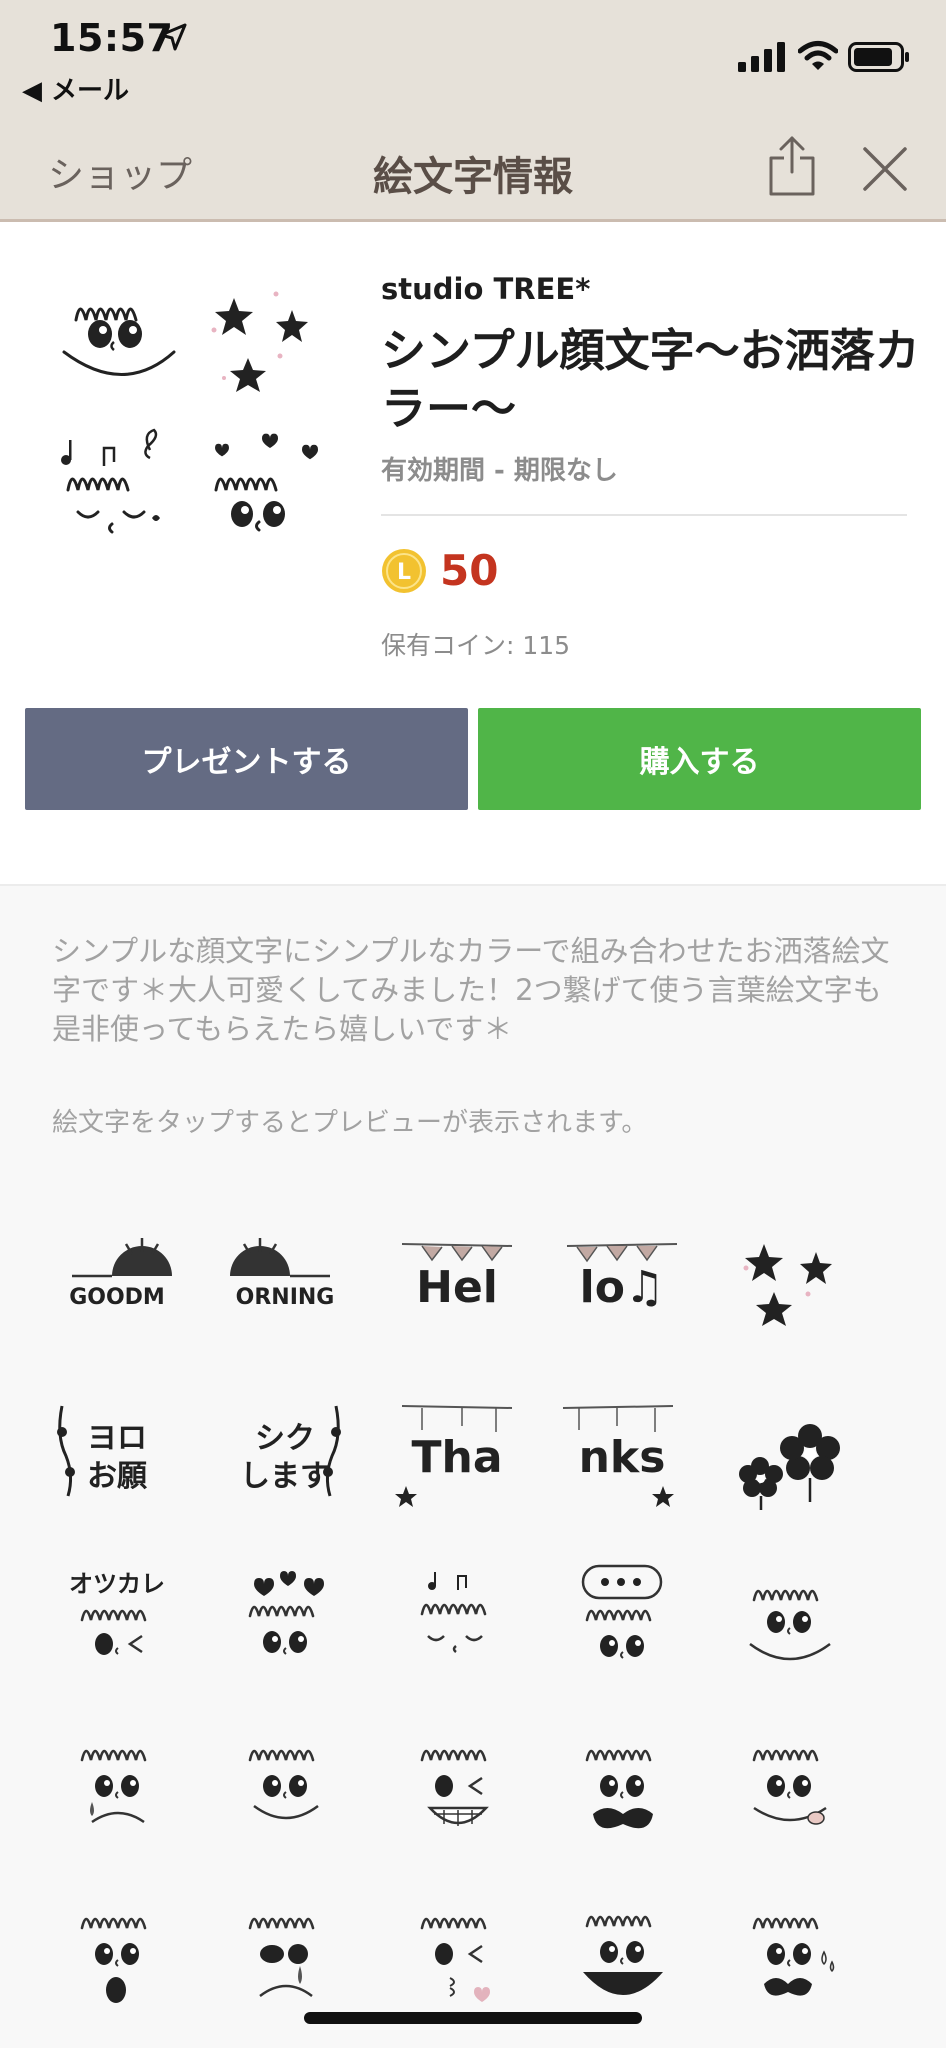 This screenshot has width=946, height=2048. What do you see at coordinates (818, 55) in the screenshot?
I see `wifi-icon` at bounding box center [818, 55].